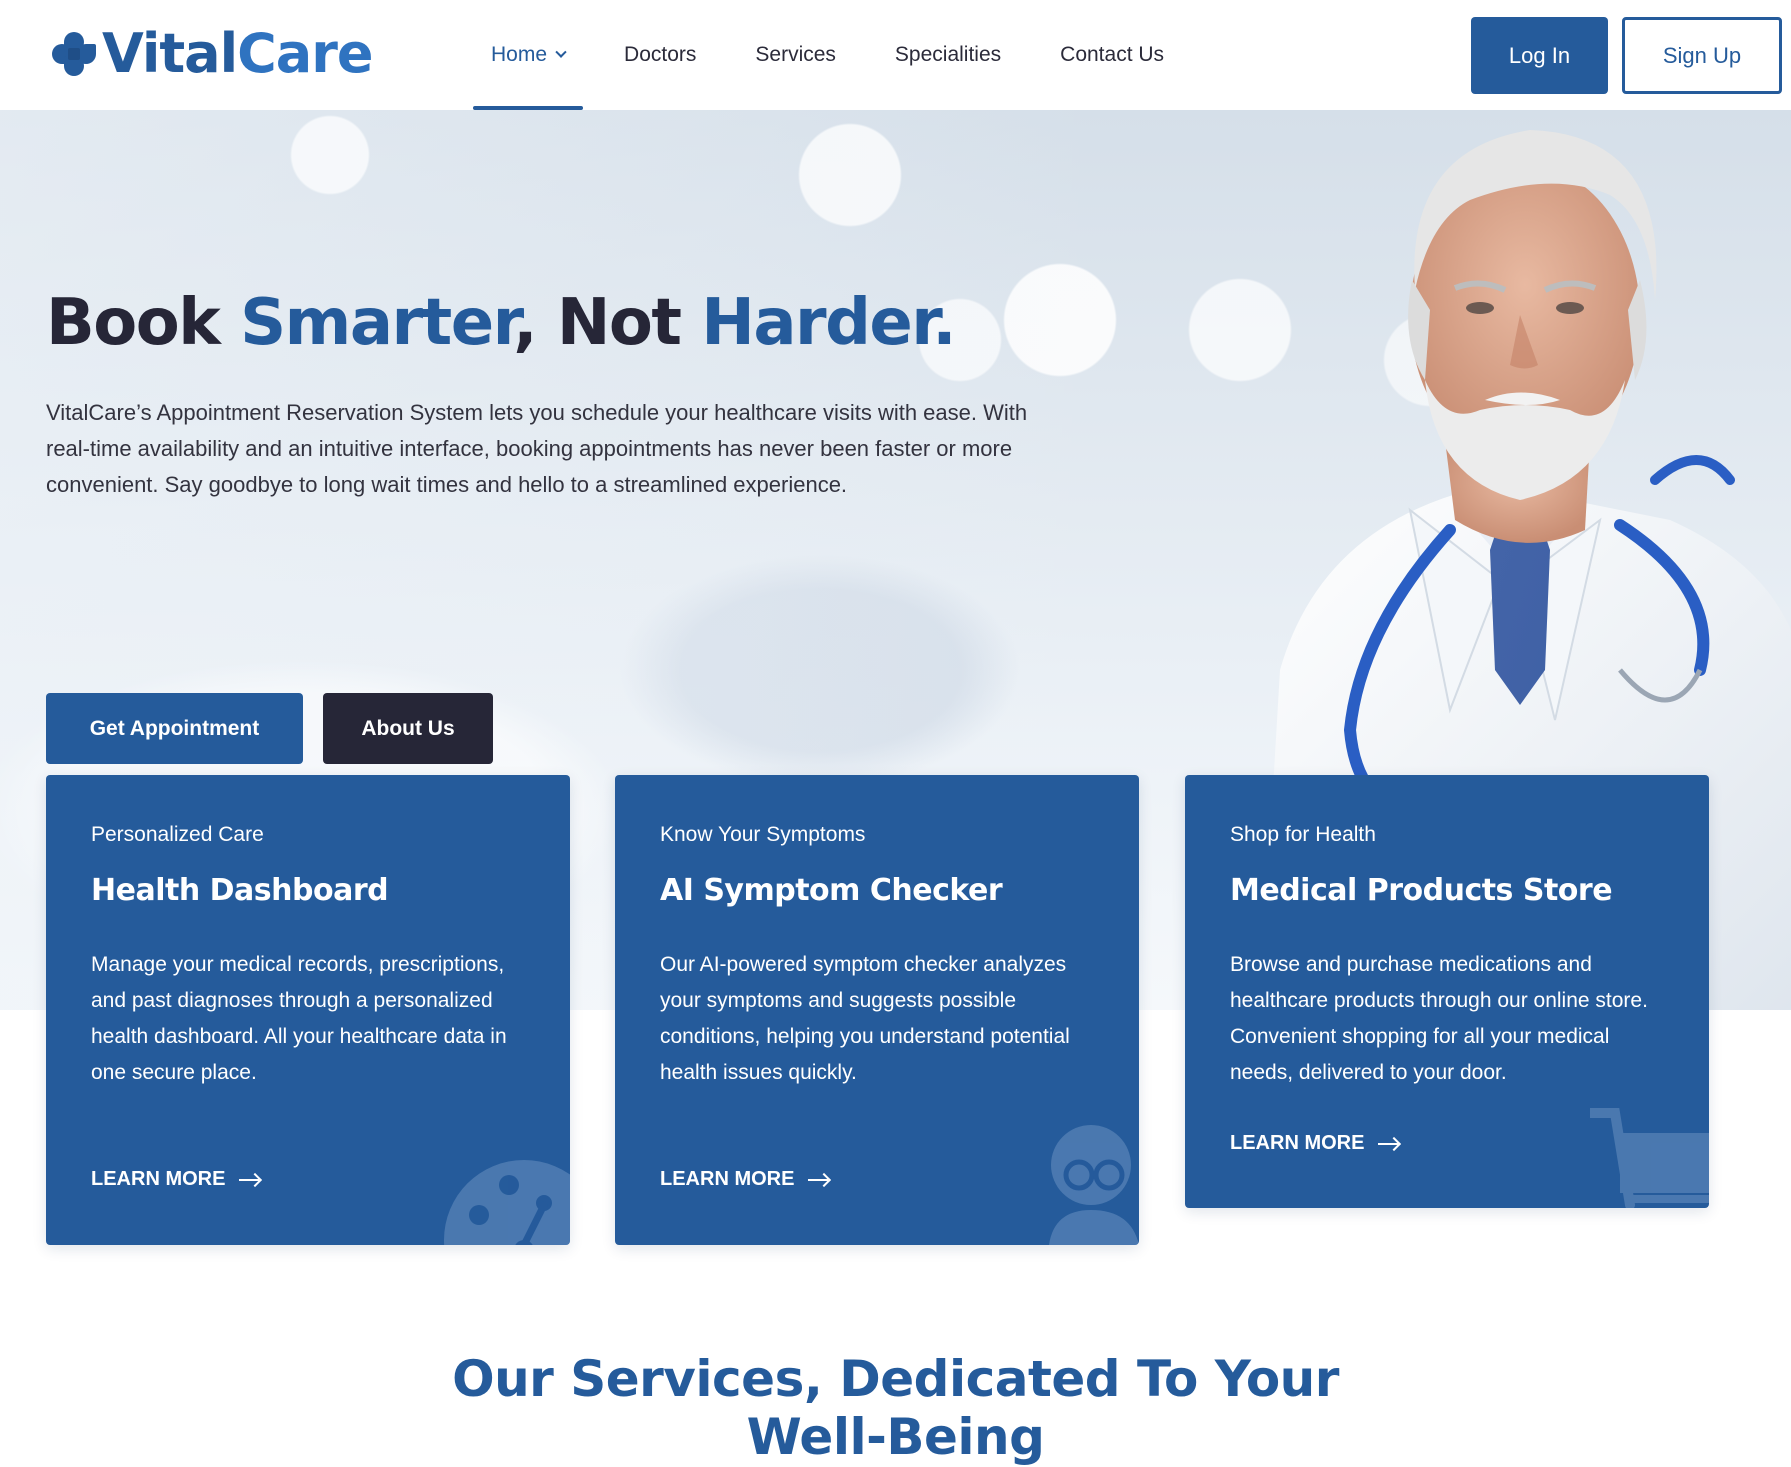  Describe the element at coordinates (831, 890) in the screenshot. I see `card-title: AI Symptom Checker` at that location.